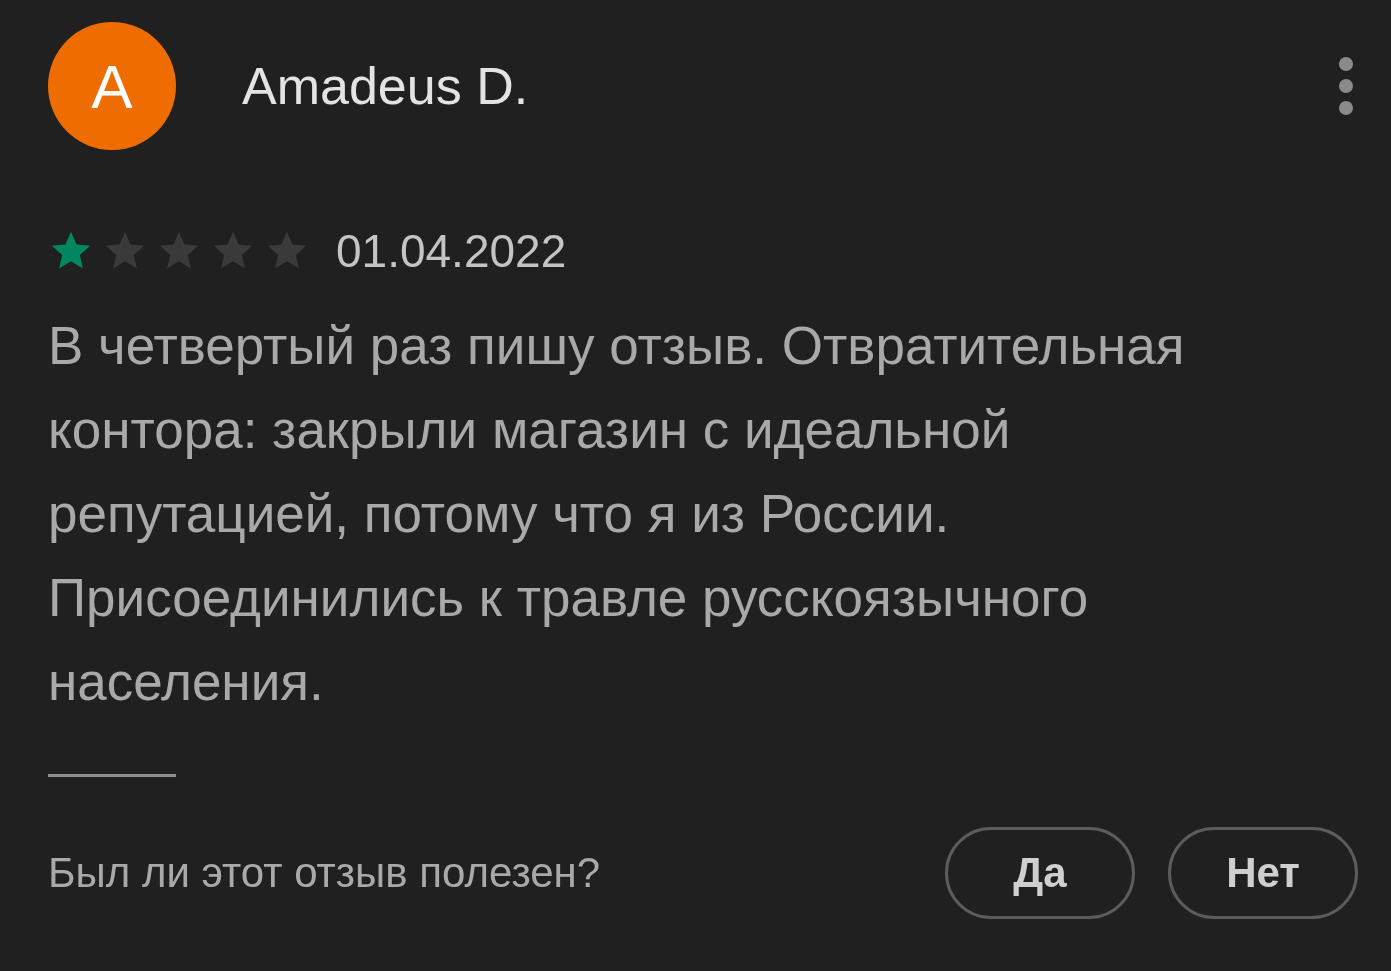 The height and width of the screenshot is (971, 1391). What do you see at coordinates (1346, 86) in the screenshot?
I see `more-options-icon` at bounding box center [1346, 86].